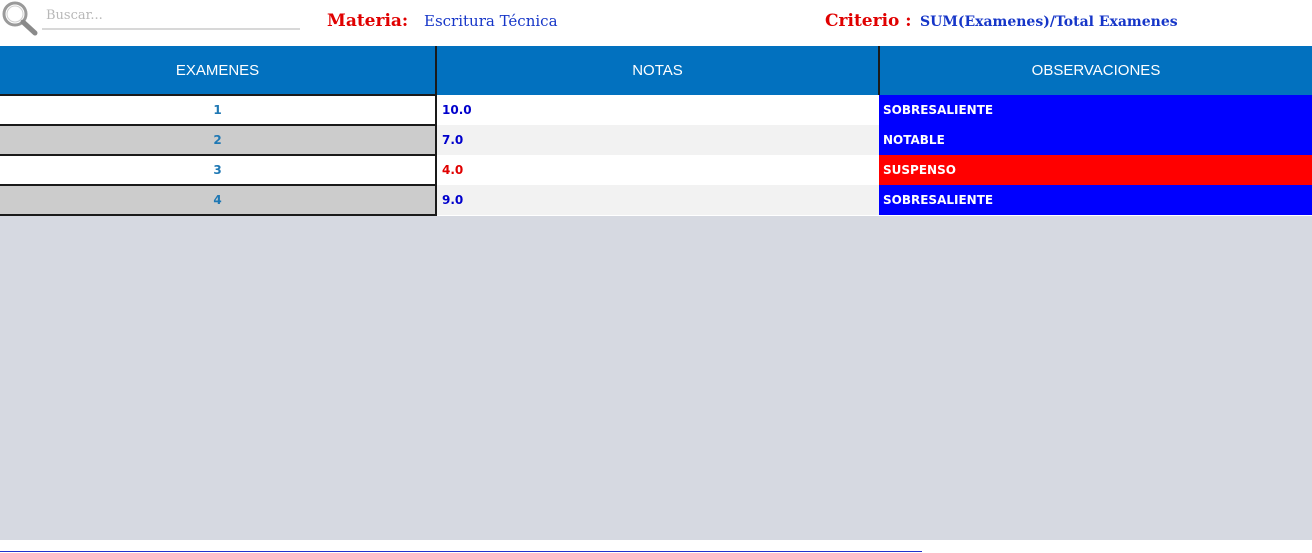 Image resolution: width=1312 pixels, height=553 pixels. Describe the element at coordinates (1095, 170) in the screenshot. I see `observacion-cell: SUSPENSO` at that location.